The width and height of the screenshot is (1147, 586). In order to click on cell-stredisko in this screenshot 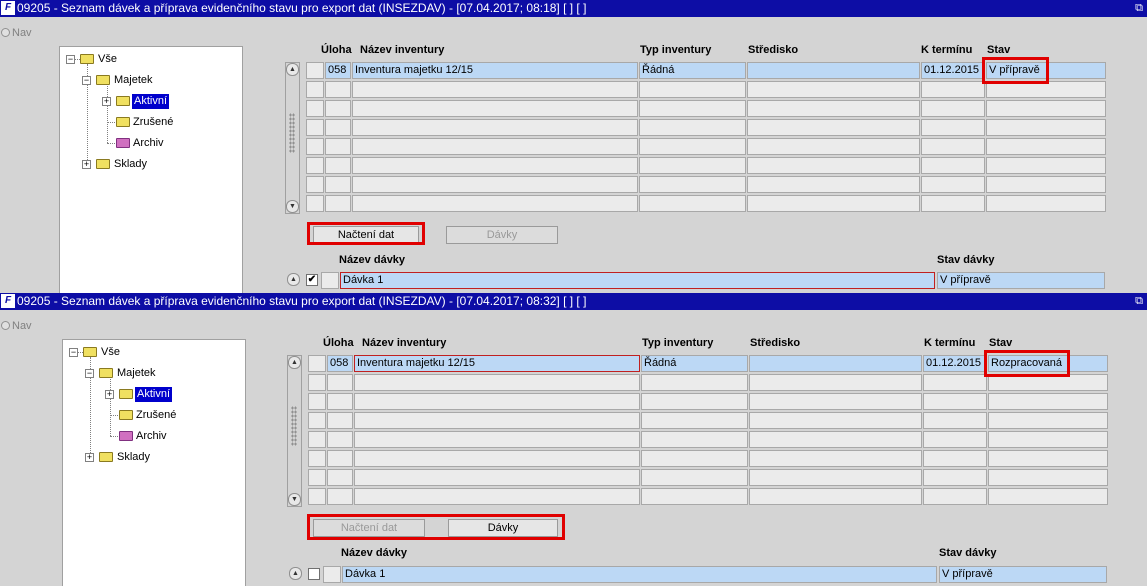, I will do `click(833, 70)`.